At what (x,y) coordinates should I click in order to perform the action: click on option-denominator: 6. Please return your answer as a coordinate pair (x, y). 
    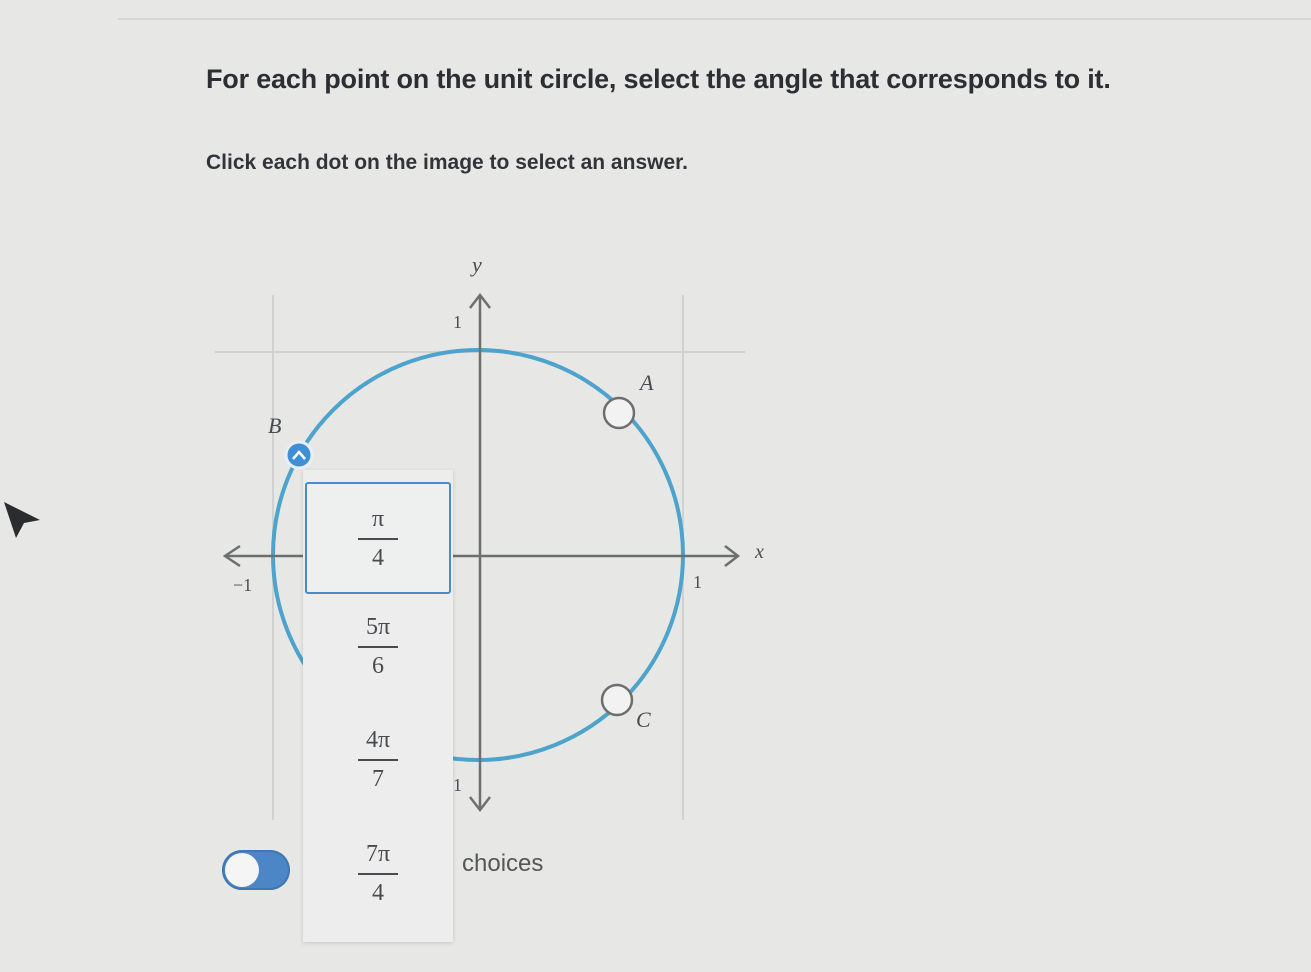
    Looking at the image, I should click on (378, 666).